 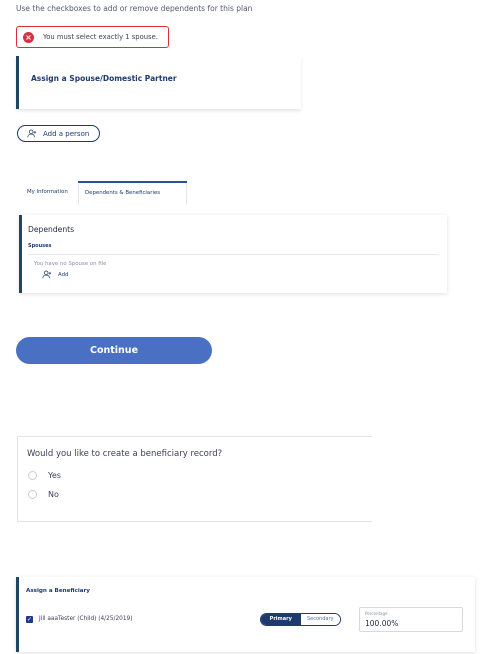 I want to click on error-message: × You must select exactly 1 spouse., so click(x=92, y=37).